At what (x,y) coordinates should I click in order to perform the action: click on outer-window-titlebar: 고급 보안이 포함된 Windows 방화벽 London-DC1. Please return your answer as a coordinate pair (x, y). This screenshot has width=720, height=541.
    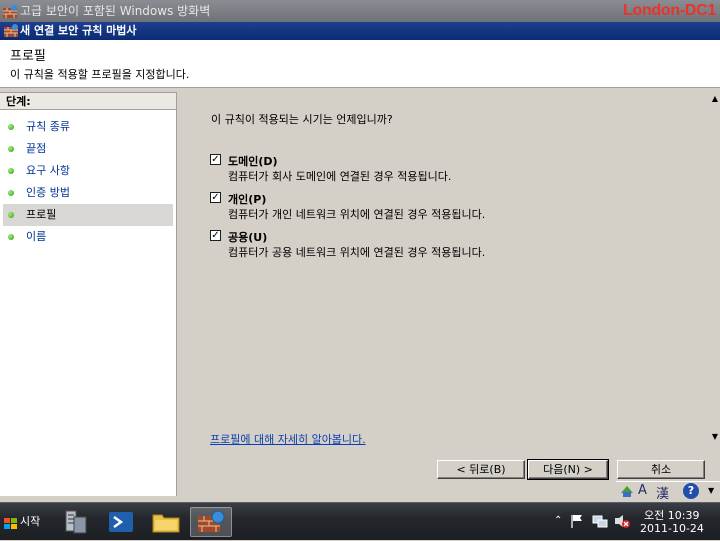
    Looking at the image, I should click on (360, 11).